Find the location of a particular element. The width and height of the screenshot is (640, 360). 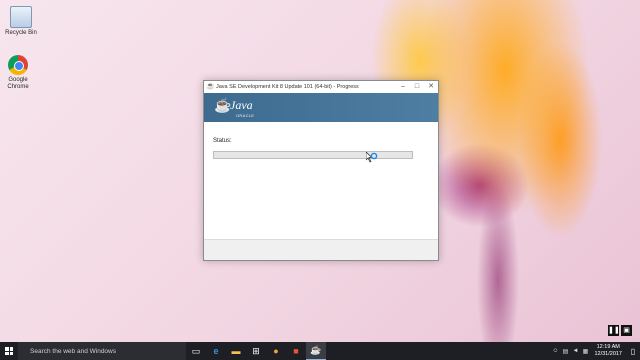

pause-icon: ❚❚ is located at coordinates (614, 330).